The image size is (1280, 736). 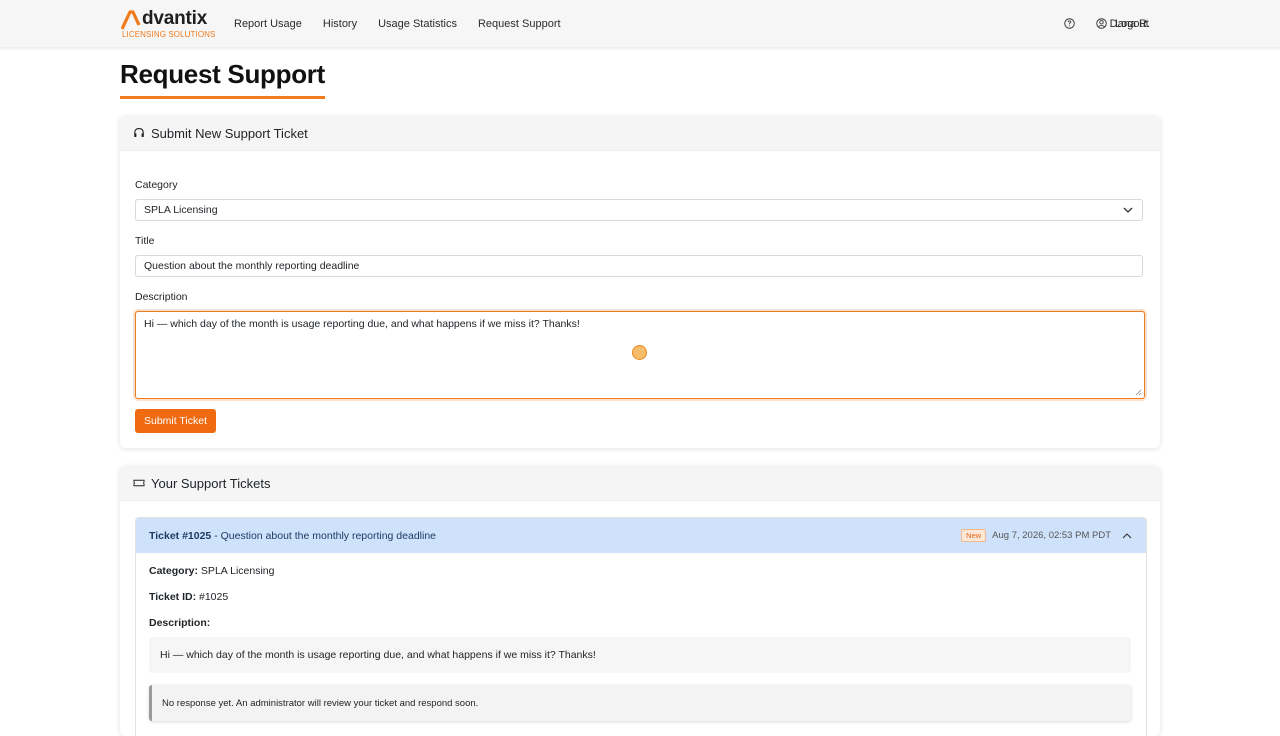 What do you see at coordinates (176, 421) in the screenshot?
I see `submit-ticket-button: Submit Ticket` at bounding box center [176, 421].